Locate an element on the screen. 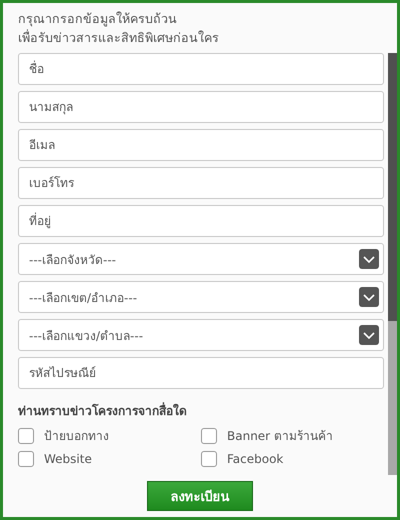 This screenshot has width=400, height=520. checkbox-label: ป้ายบอกทาง is located at coordinates (76, 436).